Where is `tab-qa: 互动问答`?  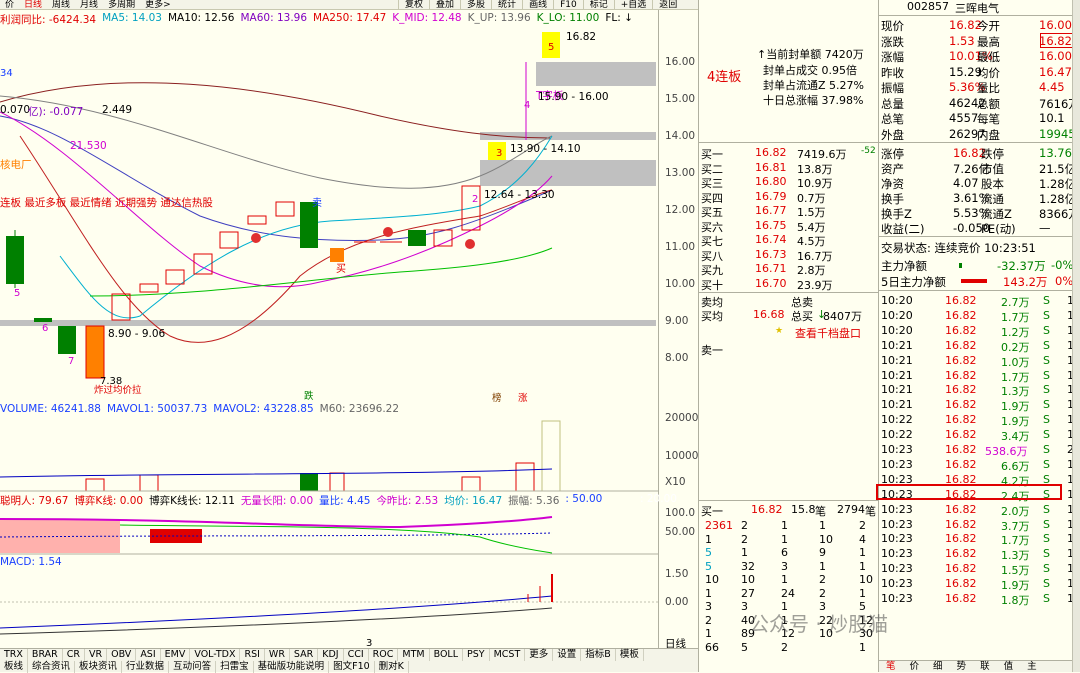 tab-qa: 互动问答 is located at coordinates (193, 667).